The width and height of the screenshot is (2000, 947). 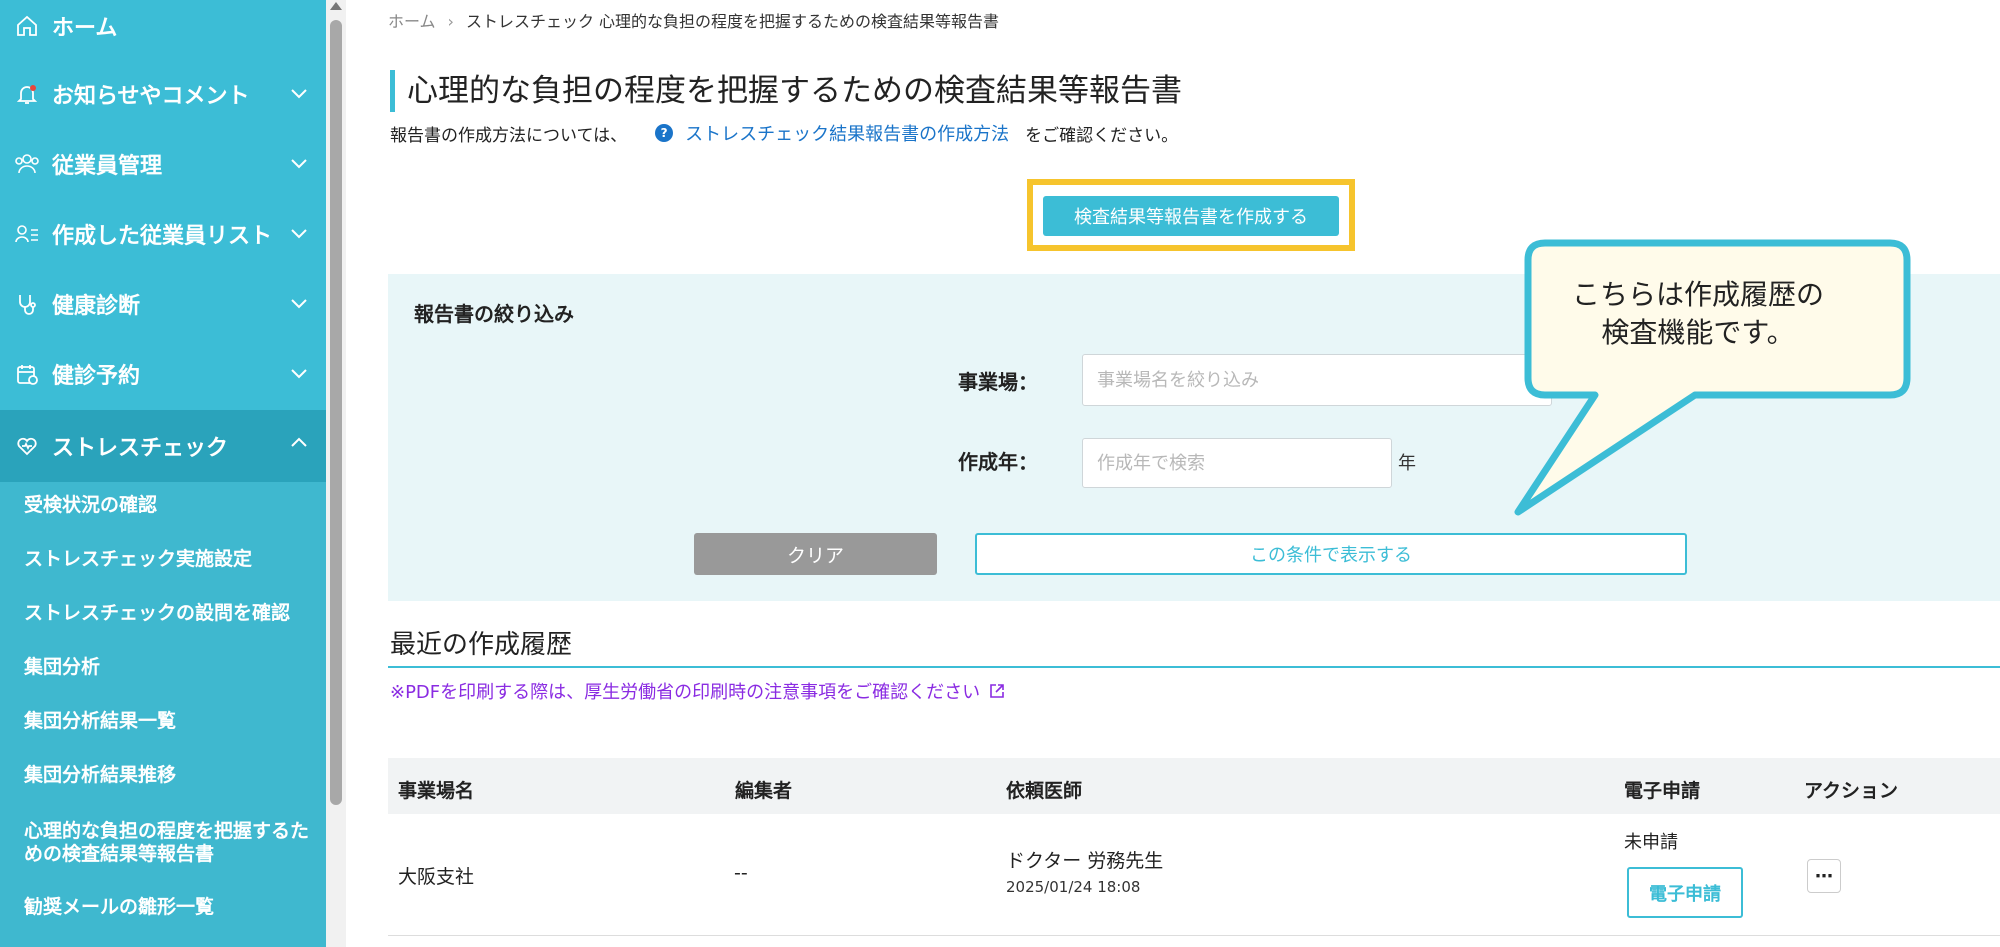 I want to click on pdf-note-text: ※PDFを印刷する際は、厚生労働省の印刷時の注意事項をご確認ください, so click(x=685, y=692).